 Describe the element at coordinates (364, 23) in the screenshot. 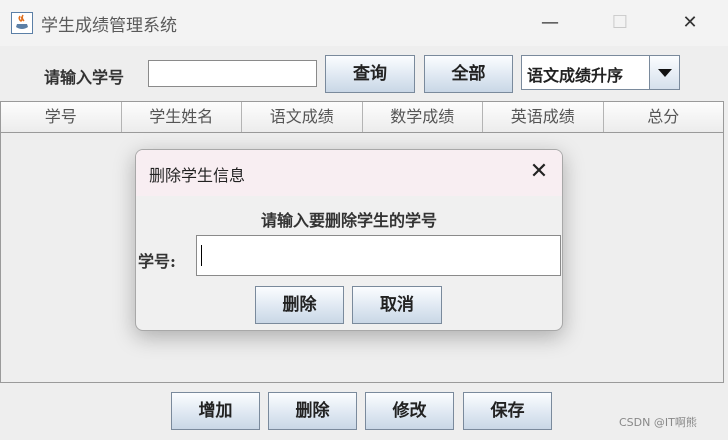

I see `title-bar: 学生成绩管理系统 — ☐ ✕` at that location.